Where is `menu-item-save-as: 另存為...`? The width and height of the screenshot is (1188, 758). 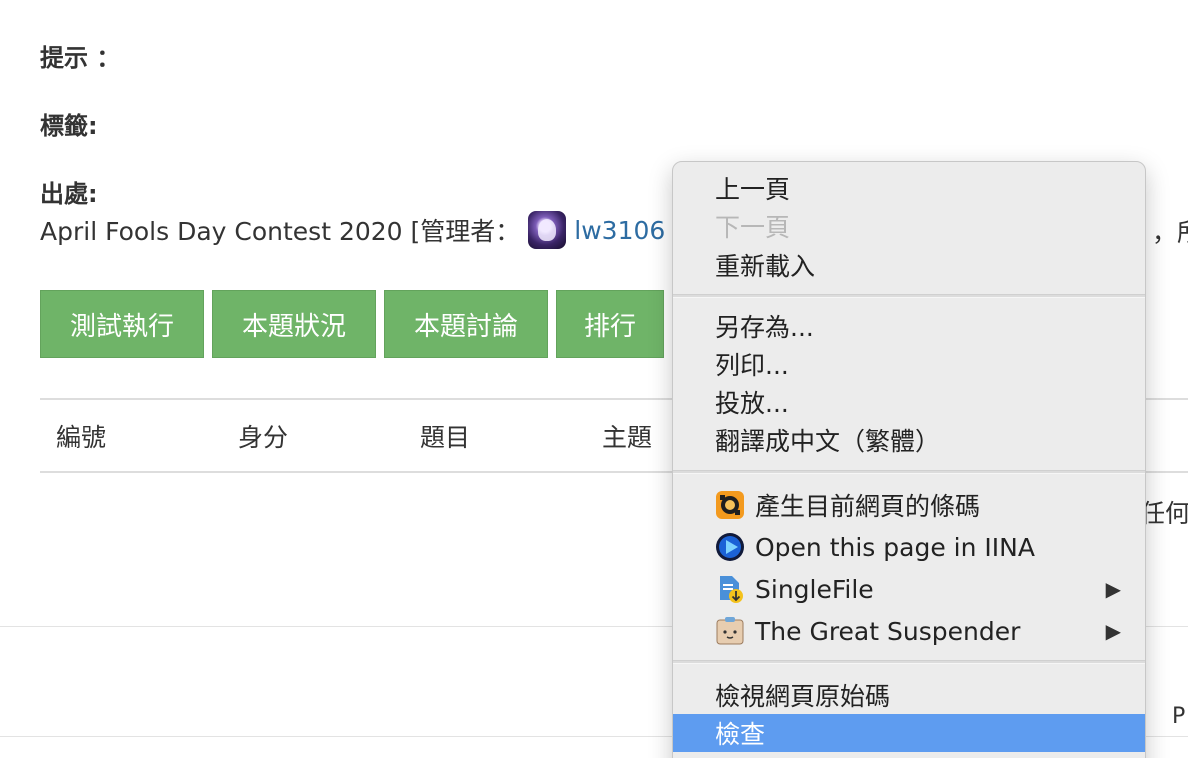
menu-item-save-as: 另存為... is located at coordinates (909, 326).